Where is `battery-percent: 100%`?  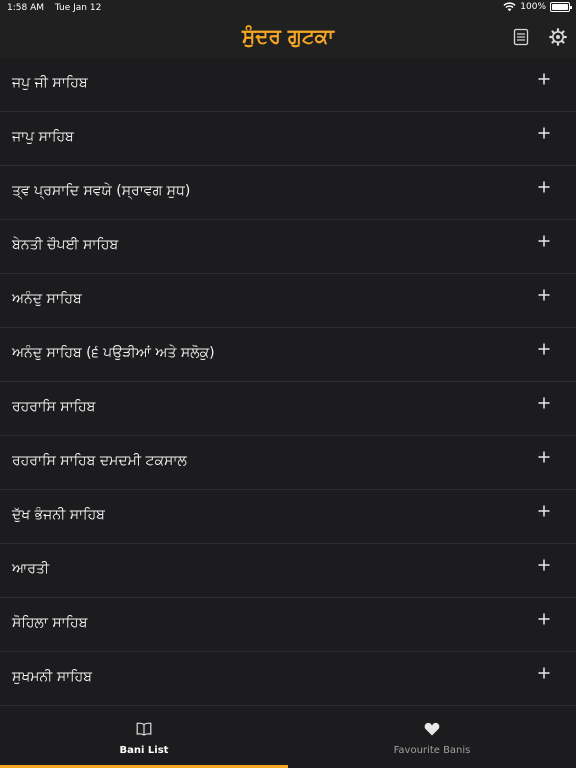 battery-percent: 100% is located at coordinates (533, 7).